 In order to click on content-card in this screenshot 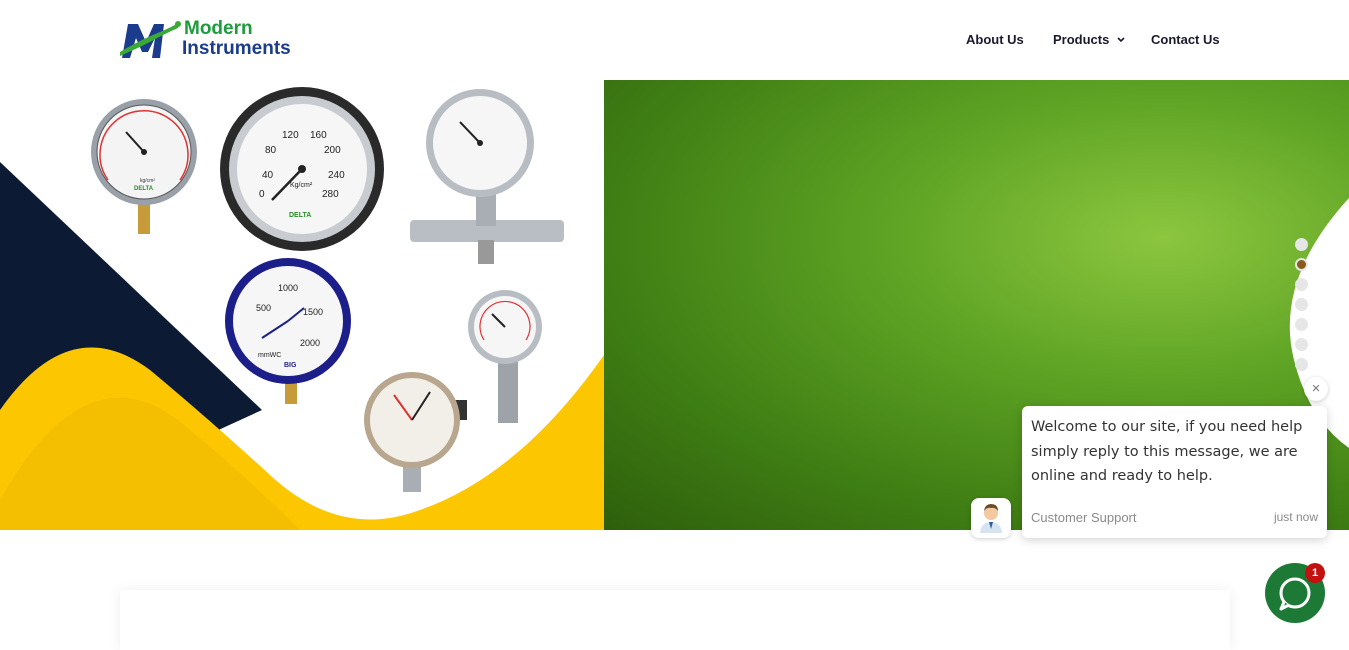, I will do `click(675, 620)`.